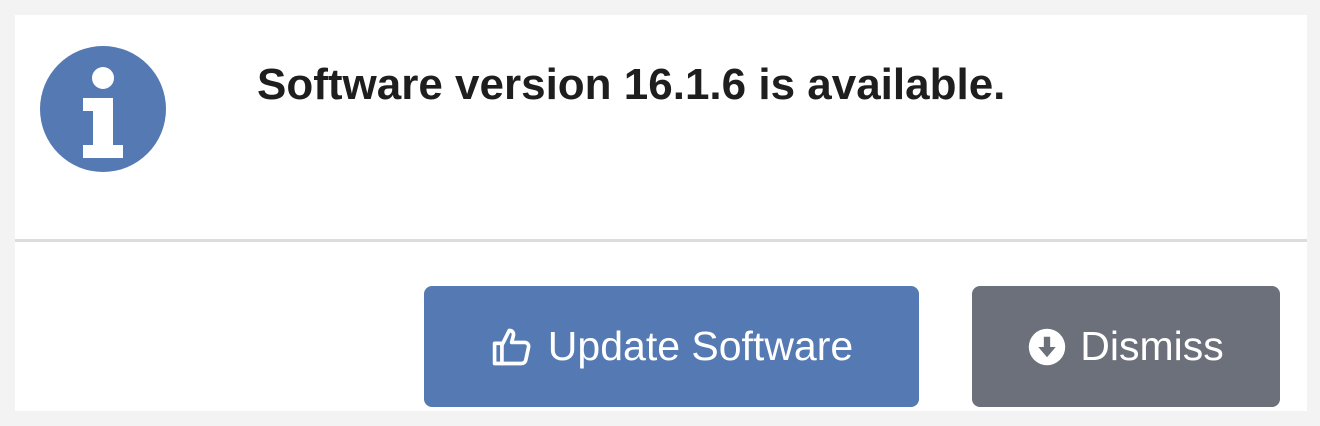  Describe the element at coordinates (700, 346) in the screenshot. I see `update-software-label: Update Software` at that location.